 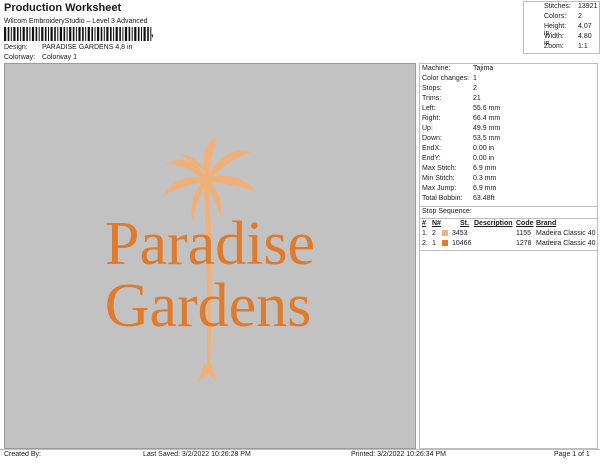 I want to click on seq-stitches: 3453, so click(x=460, y=233).